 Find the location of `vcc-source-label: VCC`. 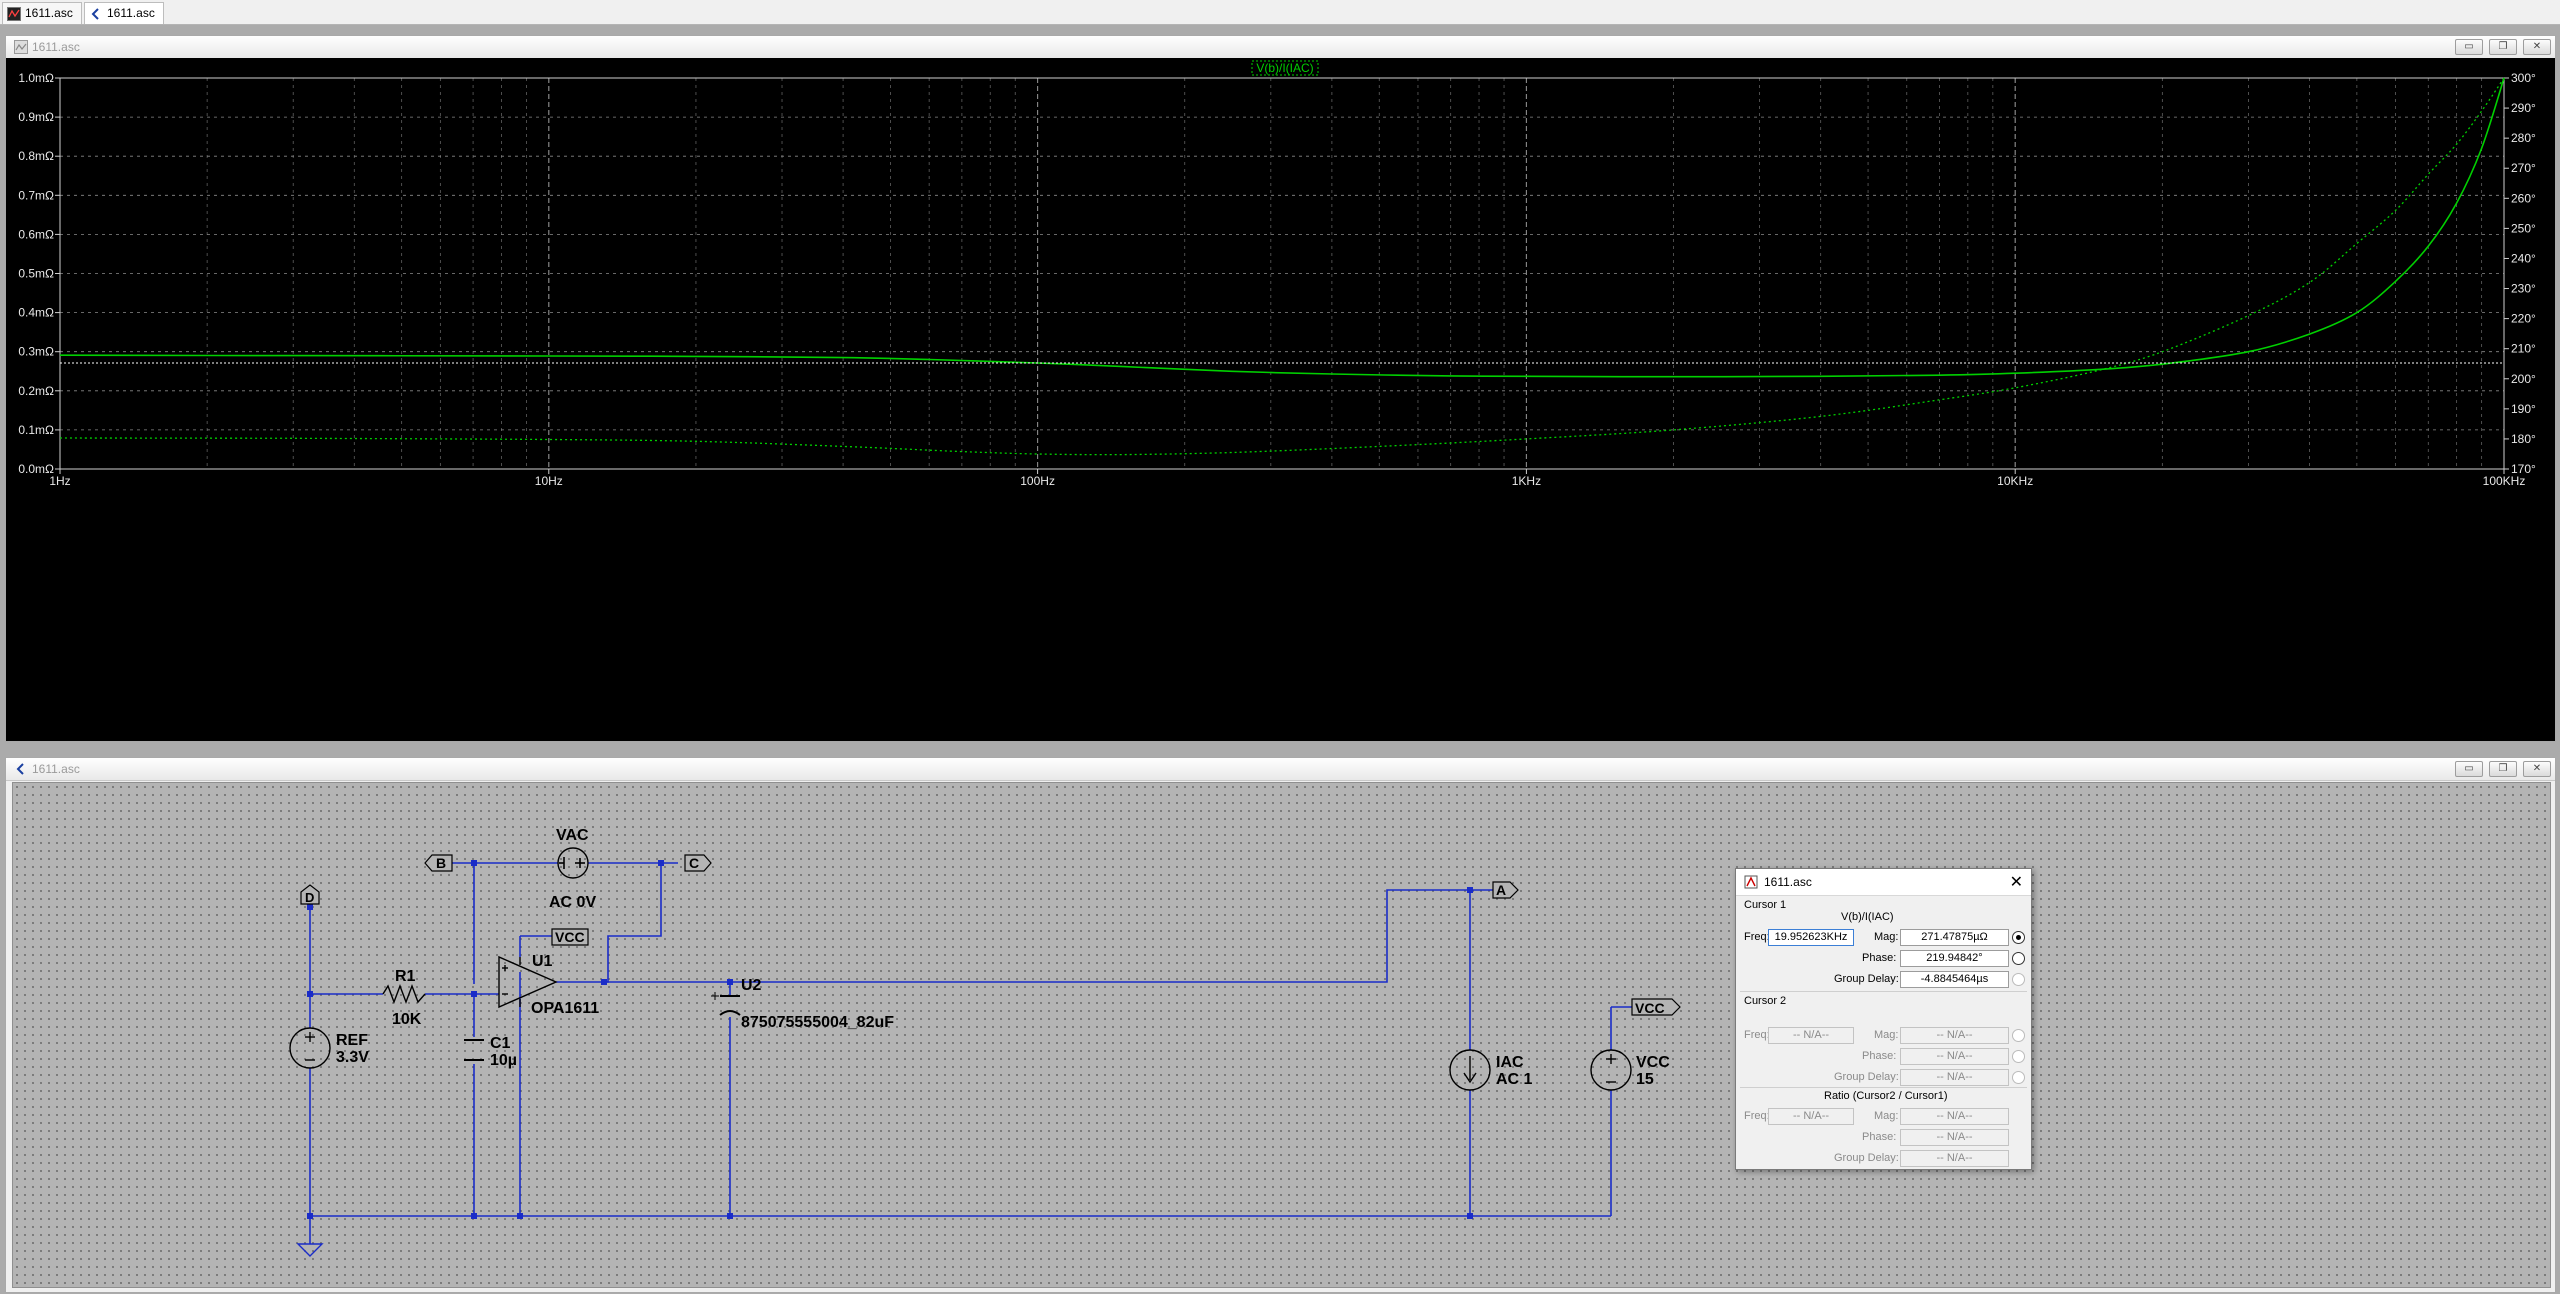

vcc-source-label: VCC is located at coordinates (1653, 1062).